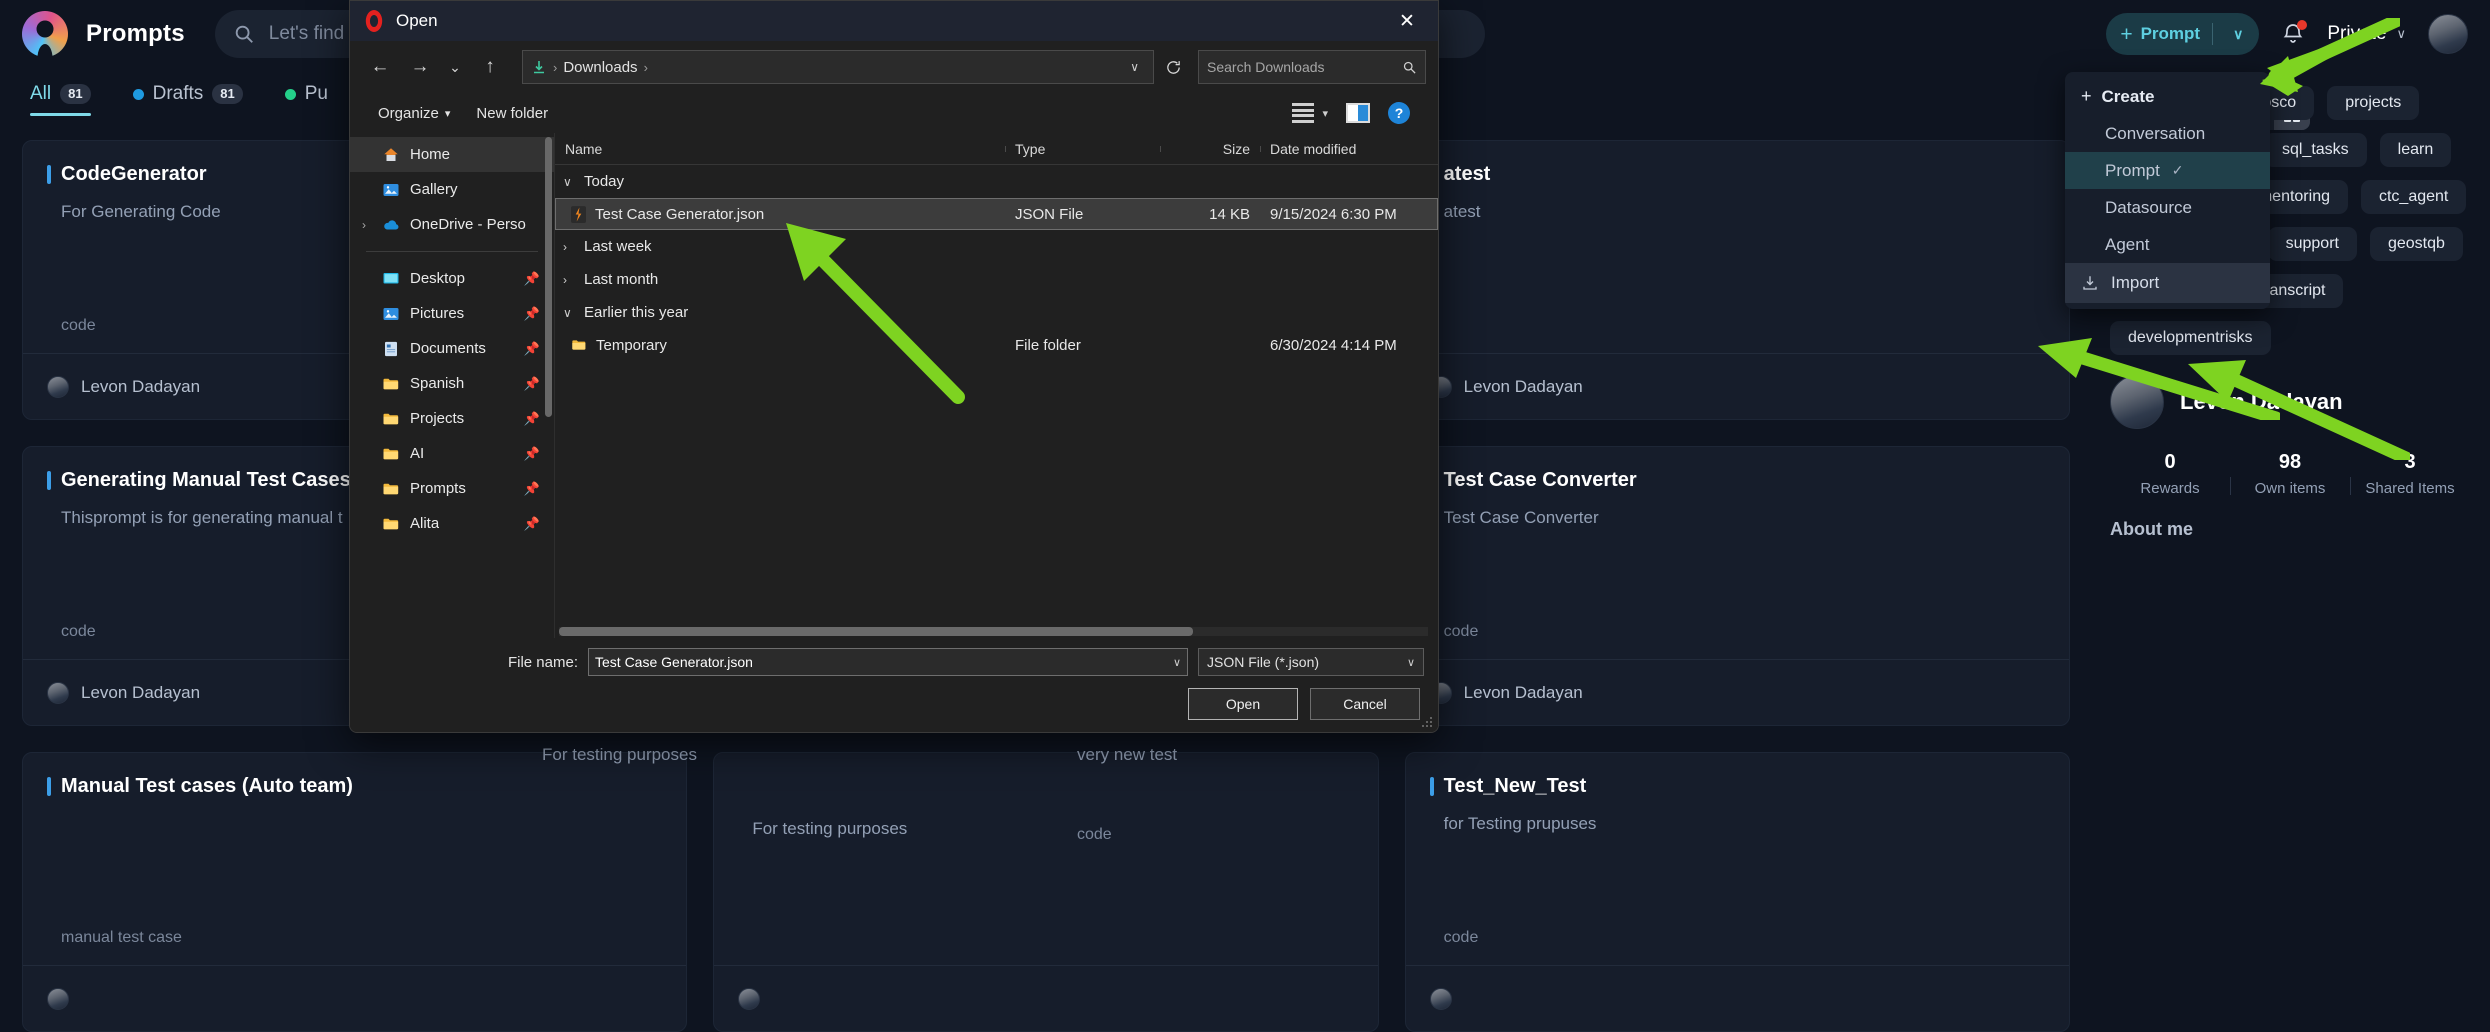 The image size is (2490, 1032). I want to click on card-body: atest atest, so click(1737, 247).